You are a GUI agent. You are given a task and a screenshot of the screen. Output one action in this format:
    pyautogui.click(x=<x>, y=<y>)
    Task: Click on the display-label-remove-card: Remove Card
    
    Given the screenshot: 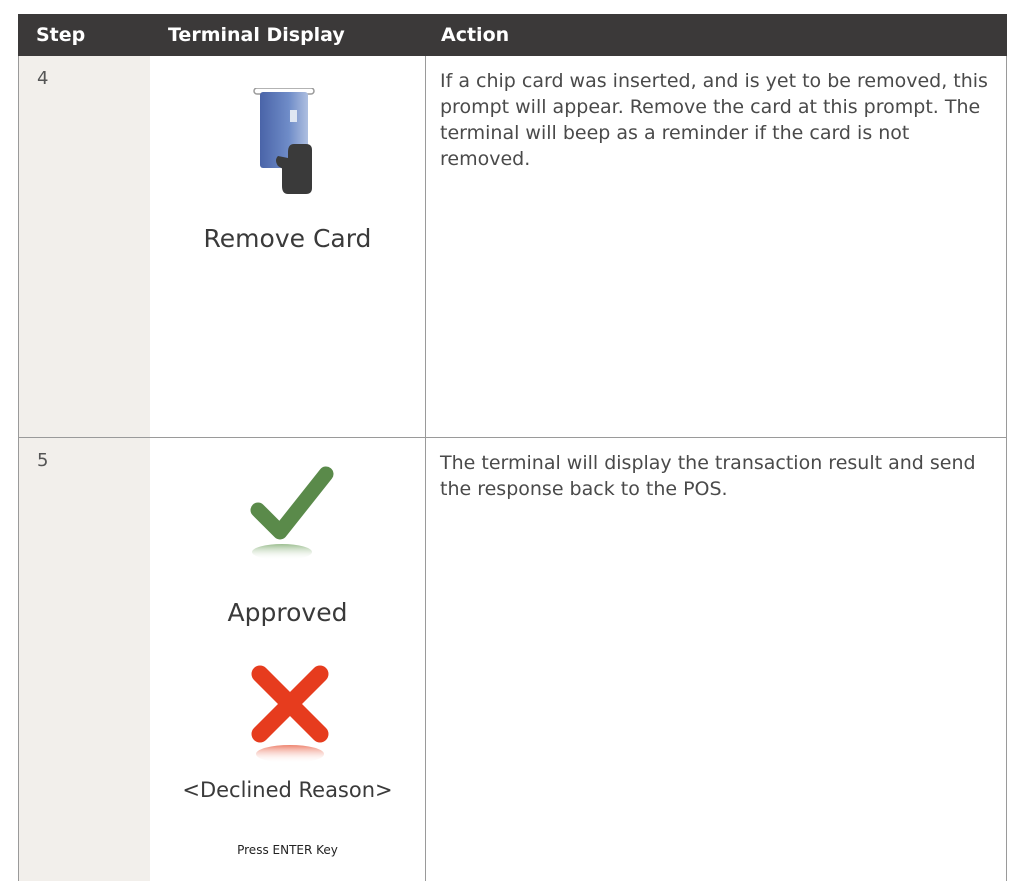 What is the action you would take?
    pyautogui.click(x=287, y=238)
    